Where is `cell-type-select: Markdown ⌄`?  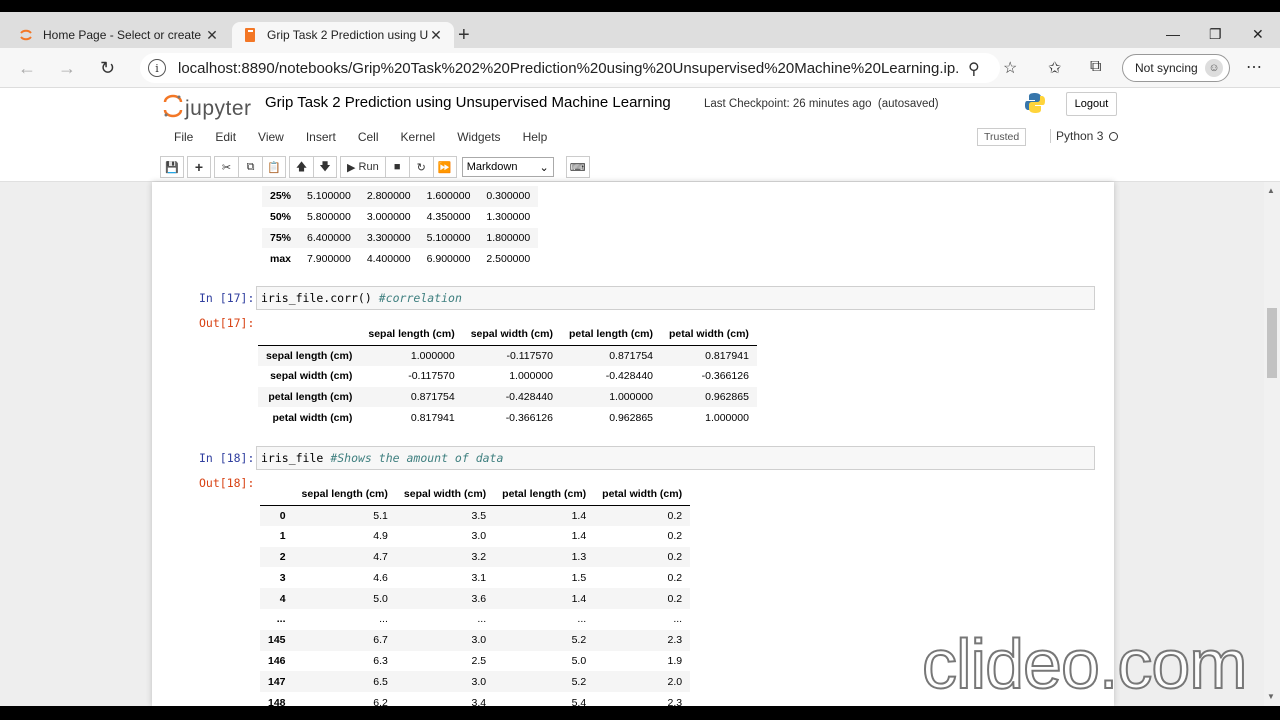 cell-type-select: Markdown ⌄ is located at coordinates (507, 167).